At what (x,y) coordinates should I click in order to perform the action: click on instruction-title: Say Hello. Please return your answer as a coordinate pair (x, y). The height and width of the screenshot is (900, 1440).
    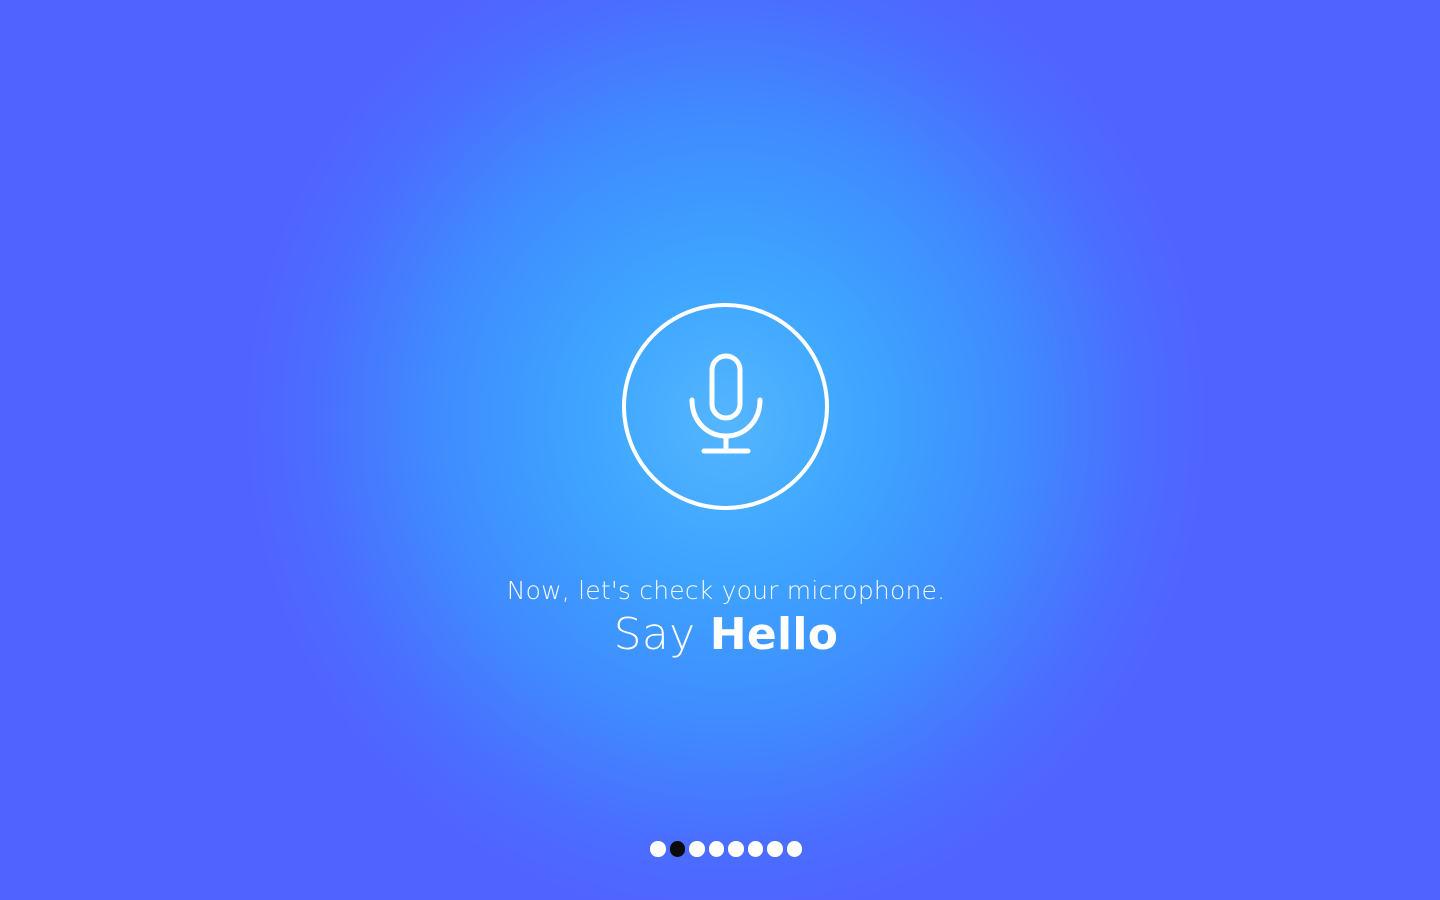
    Looking at the image, I should click on (726, 635).